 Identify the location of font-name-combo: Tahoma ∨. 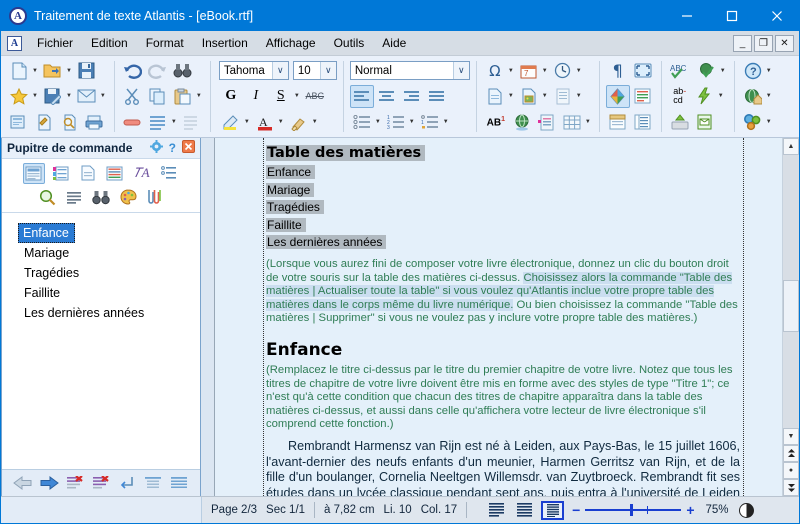
(253, 71).